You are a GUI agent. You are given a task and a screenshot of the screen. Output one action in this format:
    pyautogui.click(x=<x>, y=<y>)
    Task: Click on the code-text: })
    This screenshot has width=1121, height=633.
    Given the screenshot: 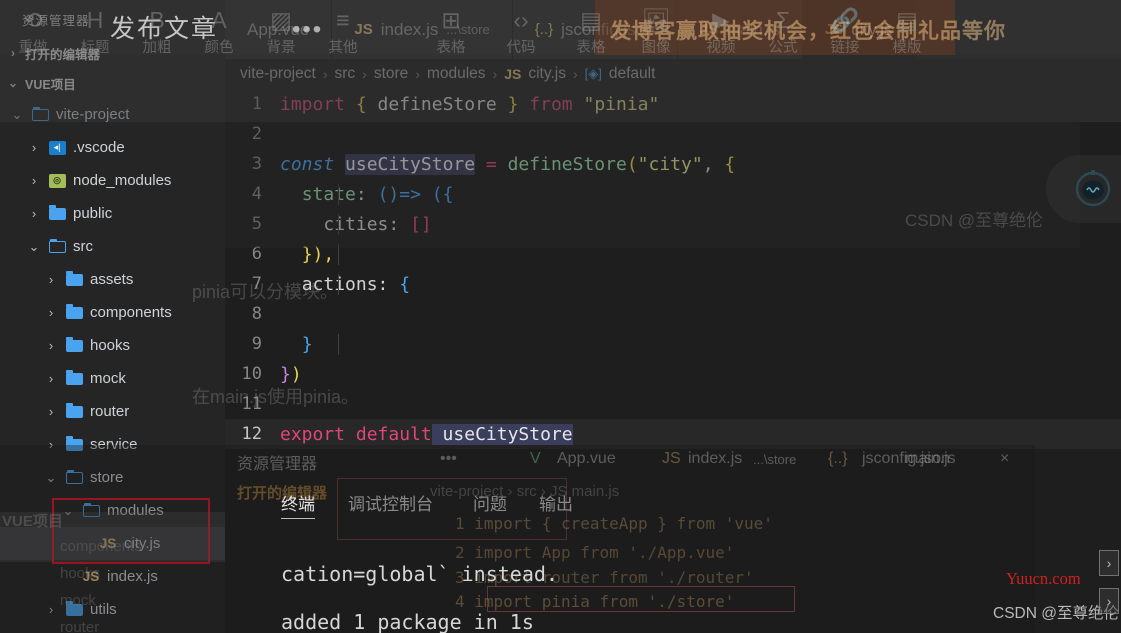 What is the action you would take?
    pyautogui.click(x=291, y=374)
    